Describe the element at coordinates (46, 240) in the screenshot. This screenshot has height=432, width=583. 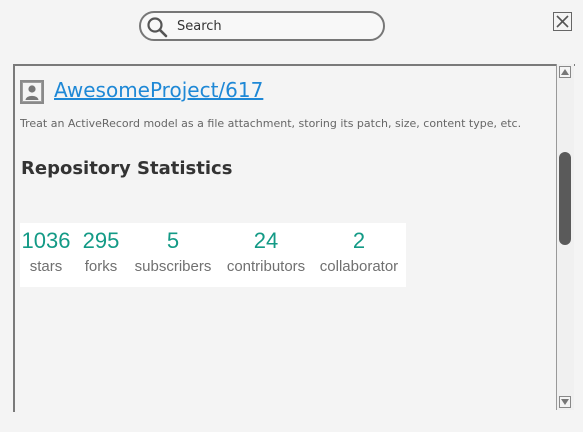
I see `stat-value: 1036` at that location.